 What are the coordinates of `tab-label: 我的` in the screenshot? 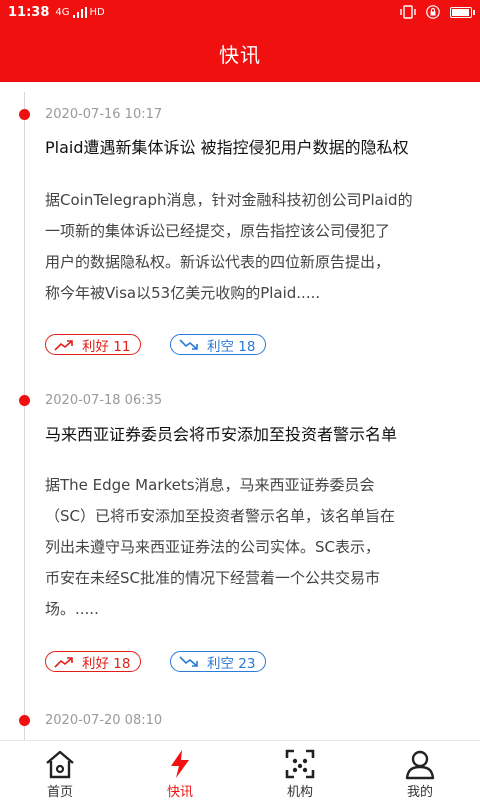 It's located at (419, 792).